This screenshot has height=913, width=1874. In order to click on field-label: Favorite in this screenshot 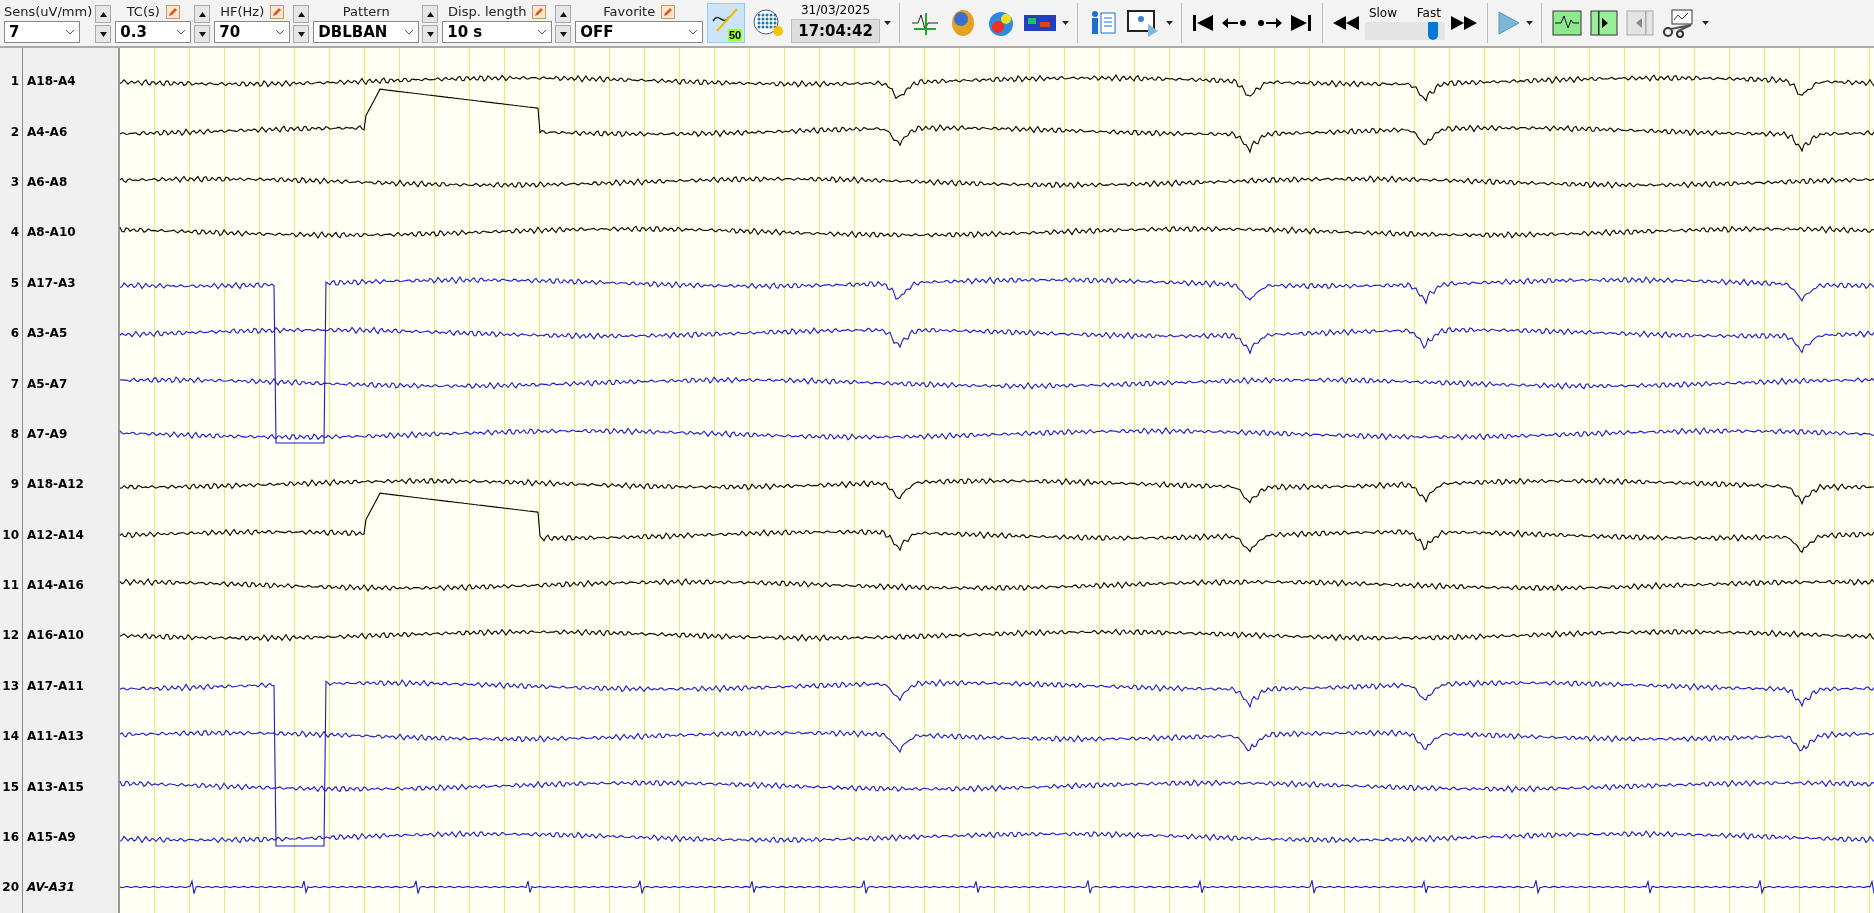, I will do `click(629, 11)`.